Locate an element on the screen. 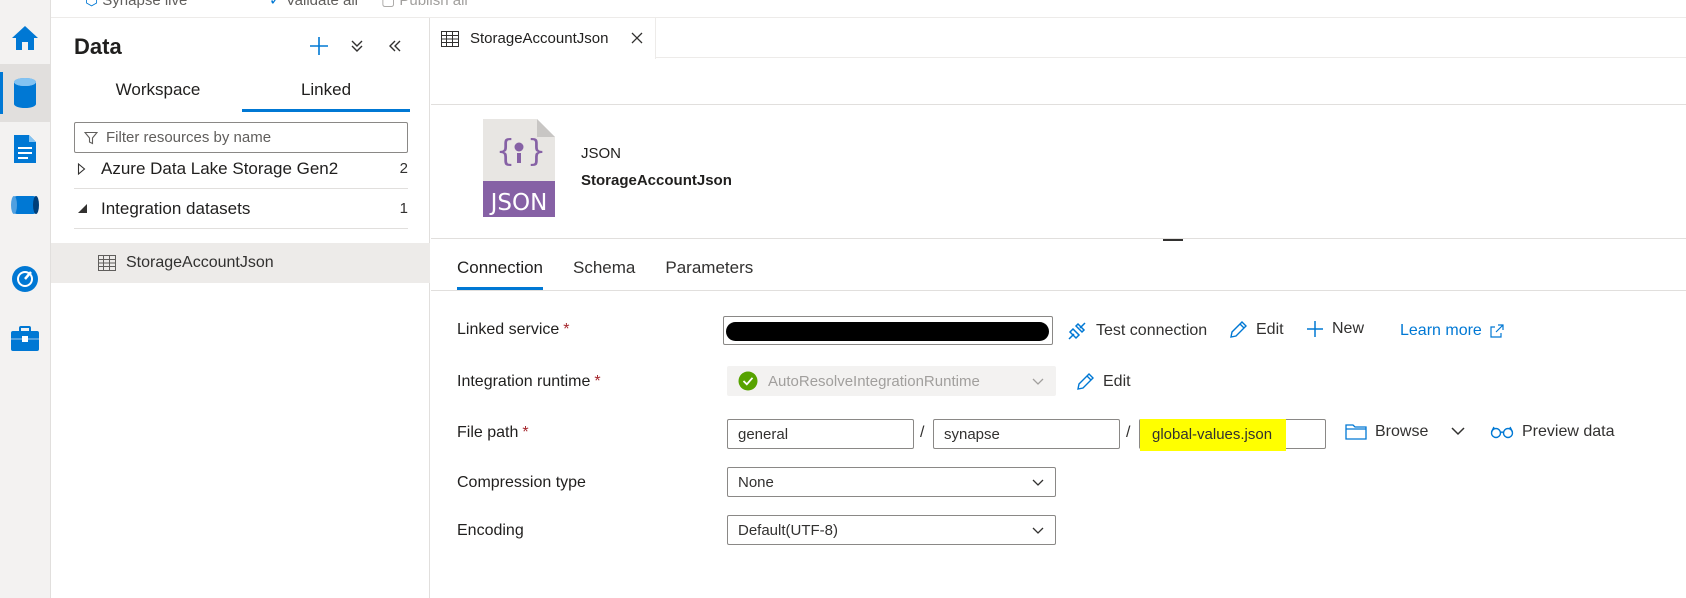 This screenshot has height=598, width=1686. dataset-name: StorageAccountJson is located at coordinates (656, 180).